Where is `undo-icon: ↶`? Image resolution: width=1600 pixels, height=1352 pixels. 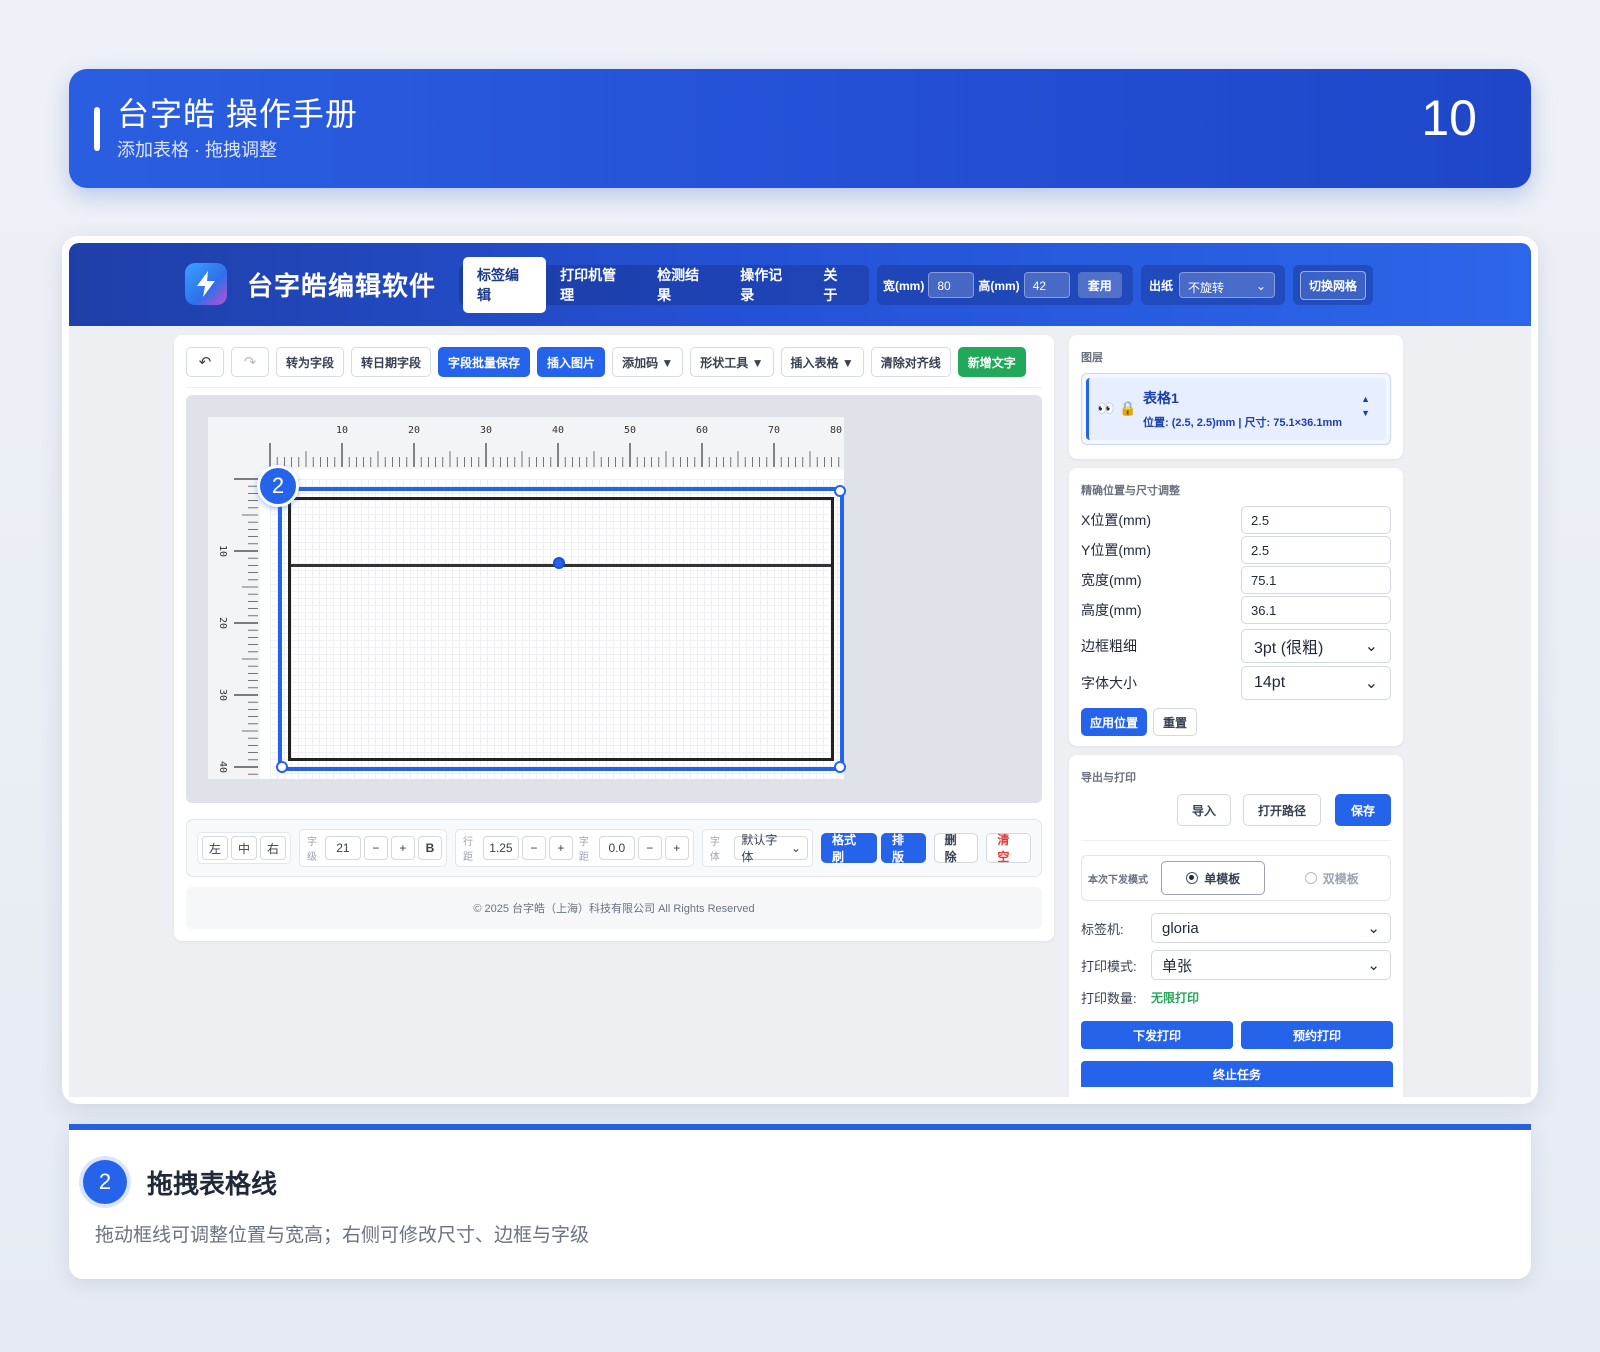 undo-icon: ↶ is located at coordinates (205, 362).